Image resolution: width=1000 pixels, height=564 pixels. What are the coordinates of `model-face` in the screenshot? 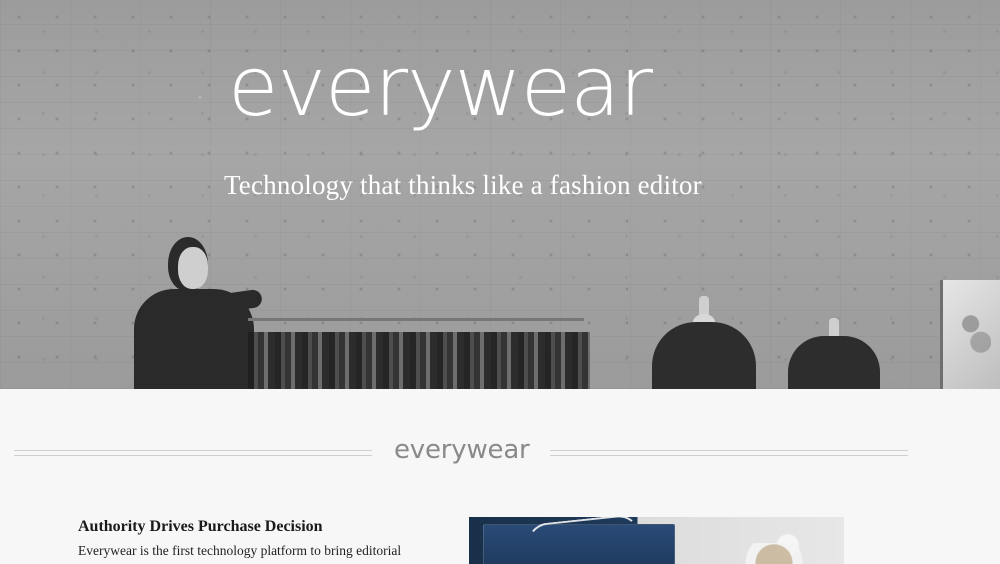 It's located at (193, 268).